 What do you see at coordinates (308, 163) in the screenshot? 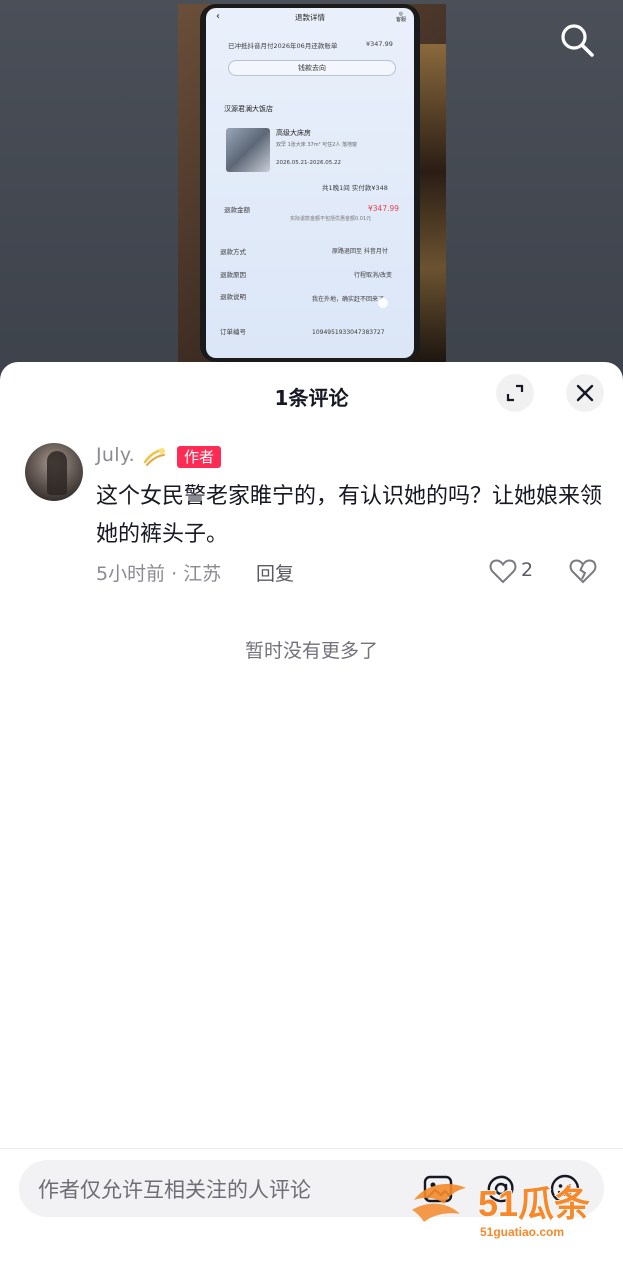
I see `screen-stay-dates: 2026.05.21-2026.05.22` at bounding box center [308, 163].